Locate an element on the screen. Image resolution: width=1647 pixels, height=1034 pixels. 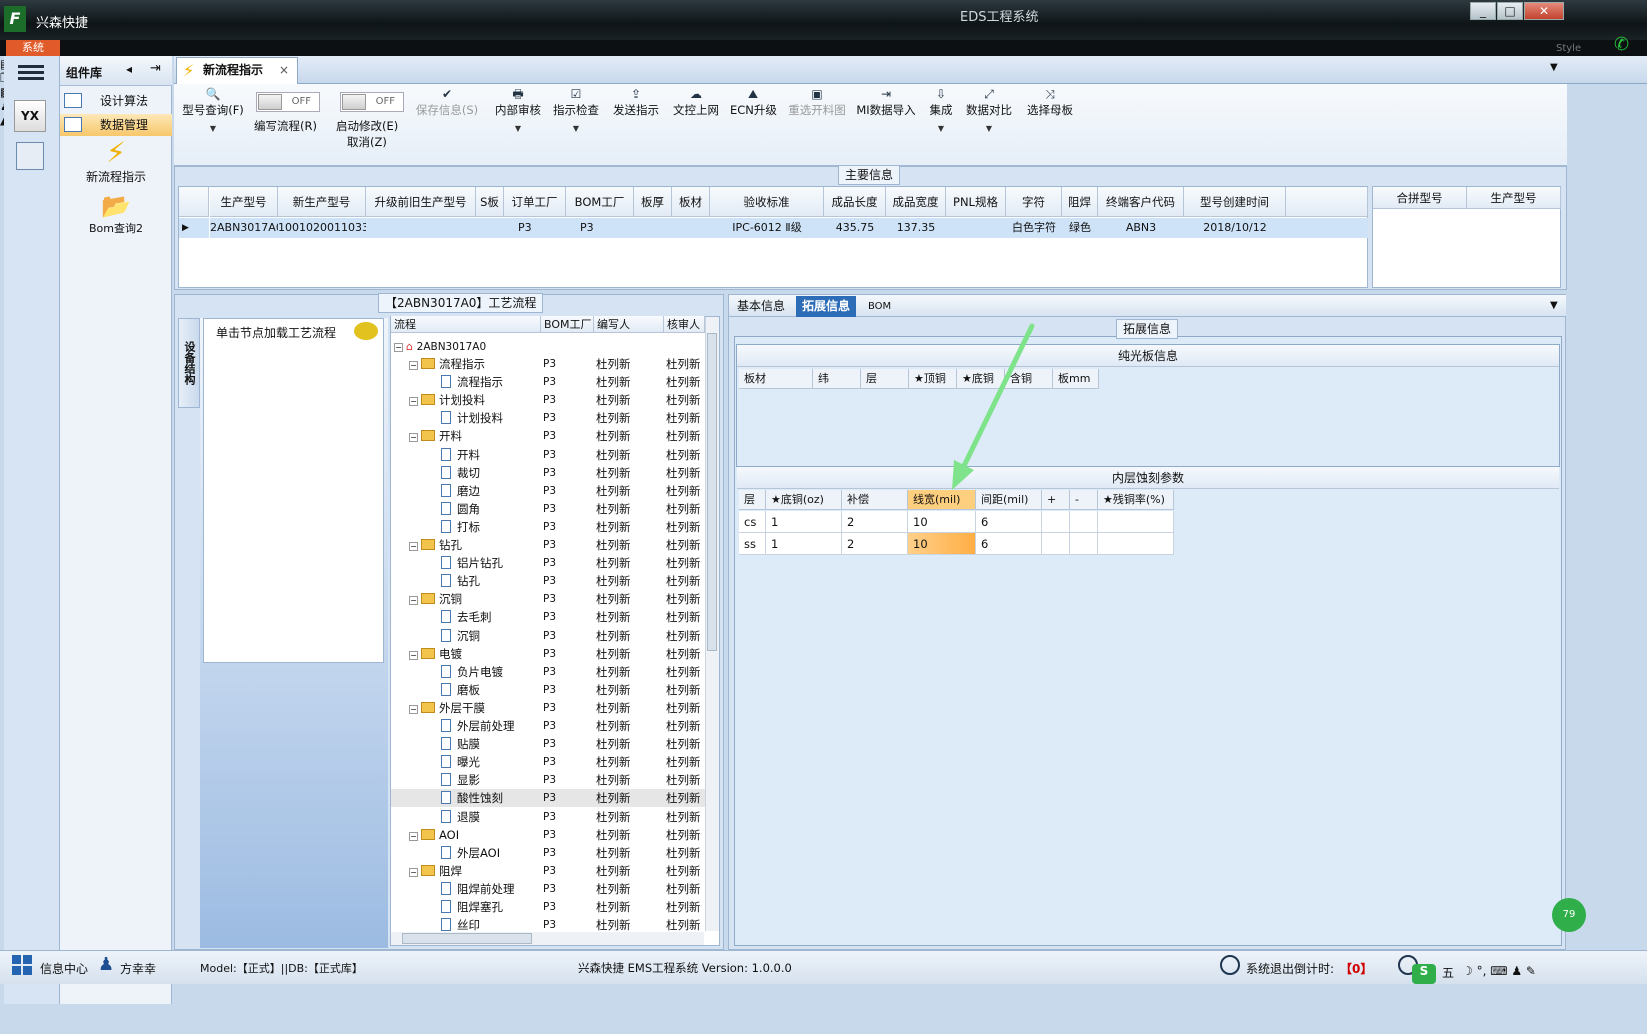
tree-node: 钻孔 is located at coordinates (460, 581).